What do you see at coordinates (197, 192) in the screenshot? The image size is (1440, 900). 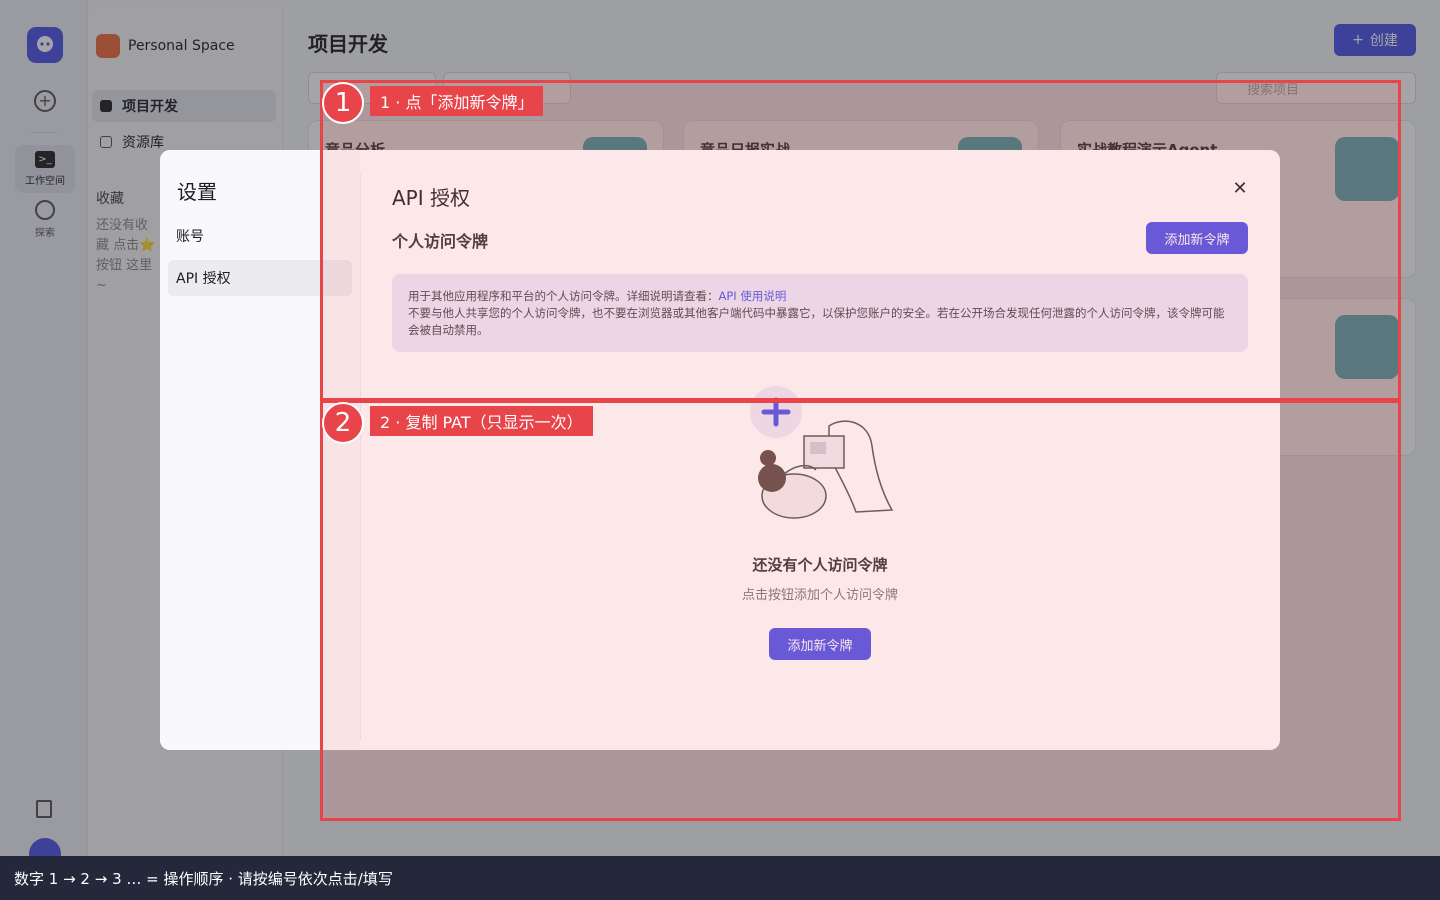 I see `settings-title: 设置` at bounding box center [197, 192].